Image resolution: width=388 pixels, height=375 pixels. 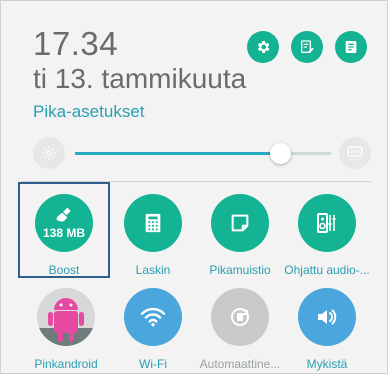 I want to click on broom-icon, so click(x=63, y=214).